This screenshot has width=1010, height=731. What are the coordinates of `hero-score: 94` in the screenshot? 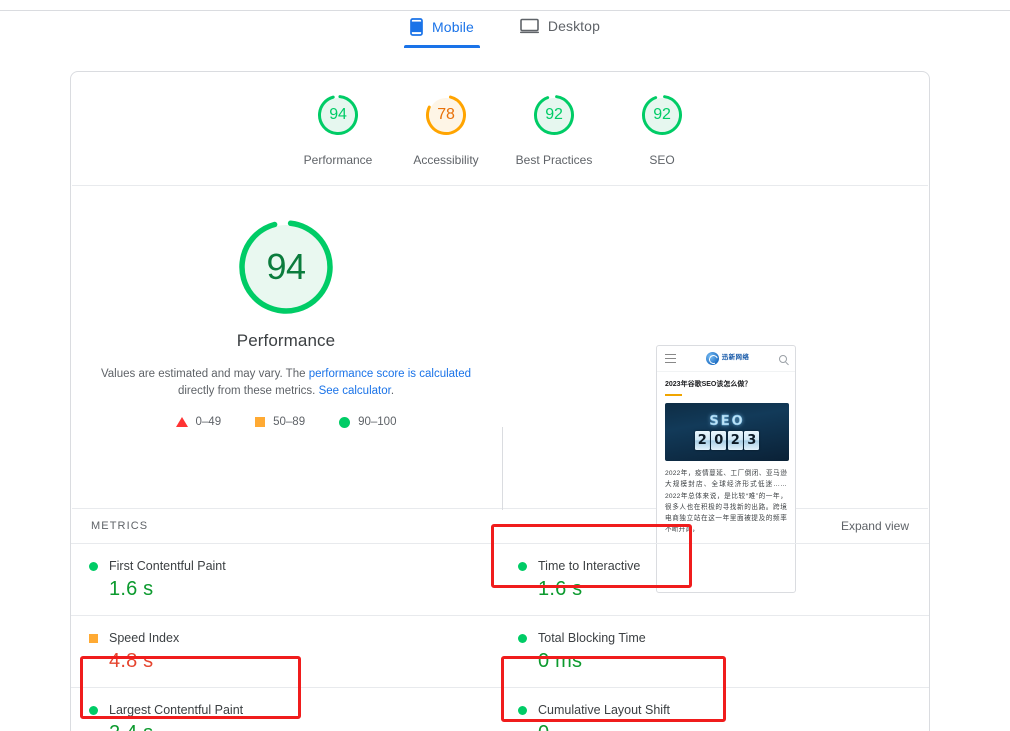 It's located at (286, 266).